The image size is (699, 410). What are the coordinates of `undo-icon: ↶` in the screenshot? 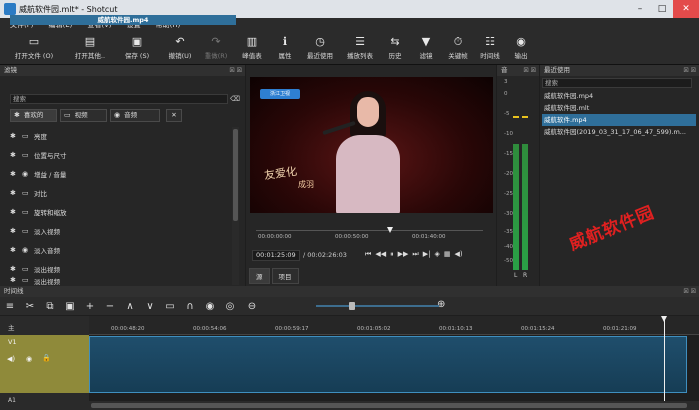 It's located at (180, 41).